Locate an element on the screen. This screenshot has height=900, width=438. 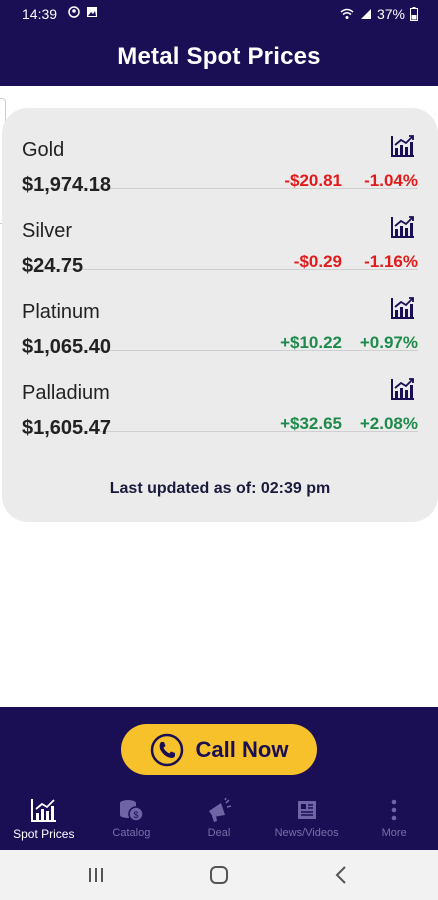
nav-catalog: $ Catalog is located at coordinates (132, 822).